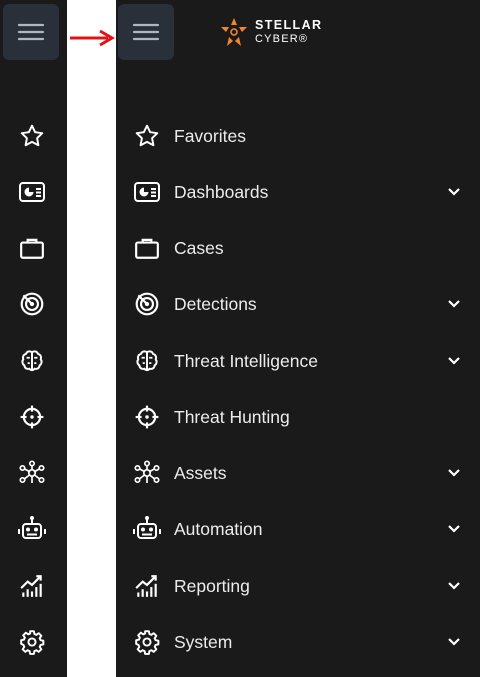  I want to click on rail-favorites-button, so click(32, 136).